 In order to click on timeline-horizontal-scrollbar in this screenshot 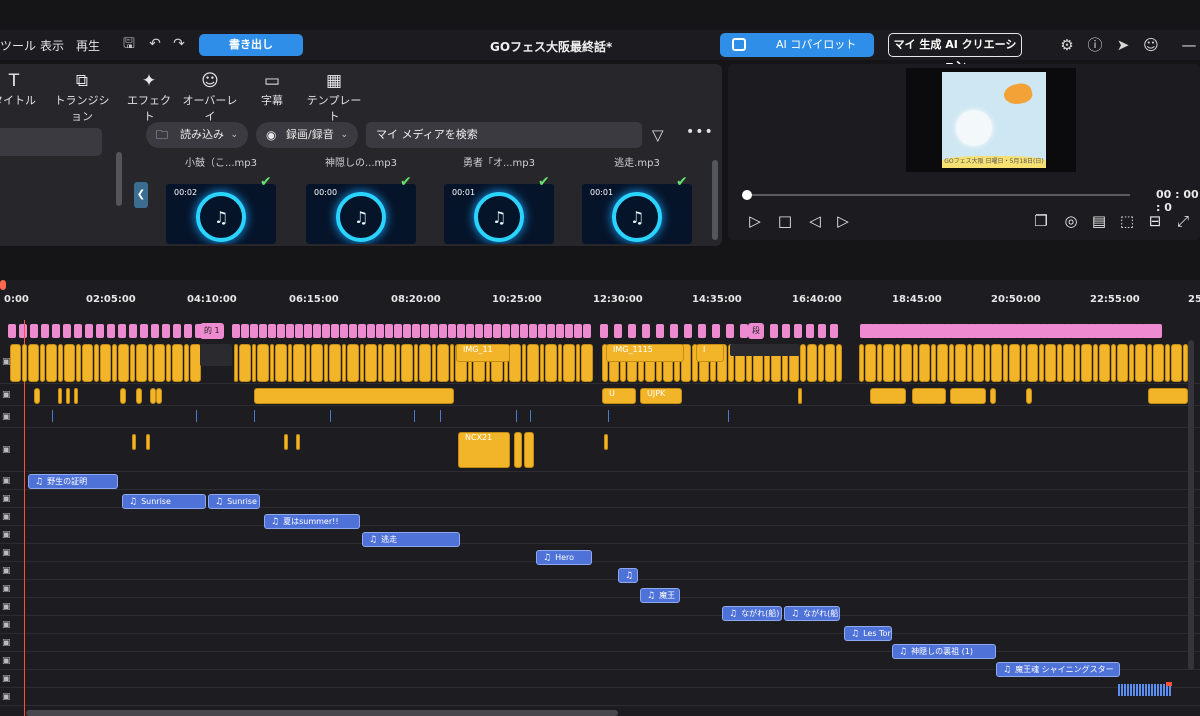, I will do `click(322, 713)`.